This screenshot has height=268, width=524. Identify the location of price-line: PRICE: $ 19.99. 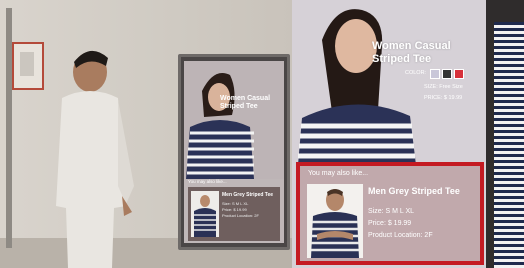
(443, 98).